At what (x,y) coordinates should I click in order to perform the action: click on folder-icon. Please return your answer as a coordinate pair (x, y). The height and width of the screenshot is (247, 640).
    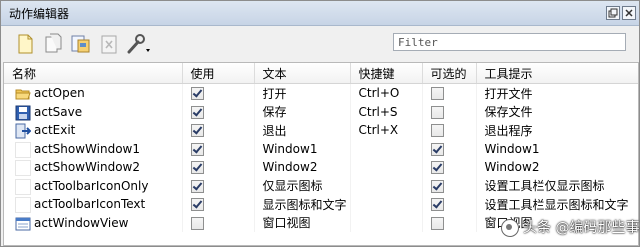
    Looking at the image, I should click on (23, 94).